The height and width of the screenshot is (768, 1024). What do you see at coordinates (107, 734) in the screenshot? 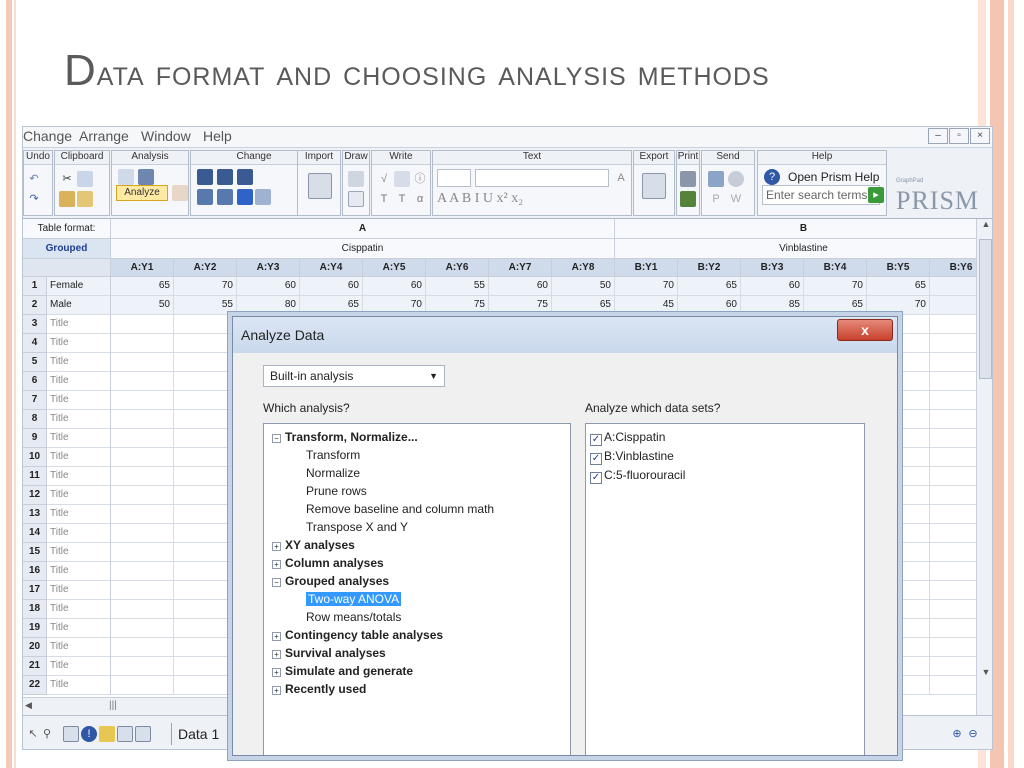
I see `sheet-results-icon` at bounding box center [107, 734].